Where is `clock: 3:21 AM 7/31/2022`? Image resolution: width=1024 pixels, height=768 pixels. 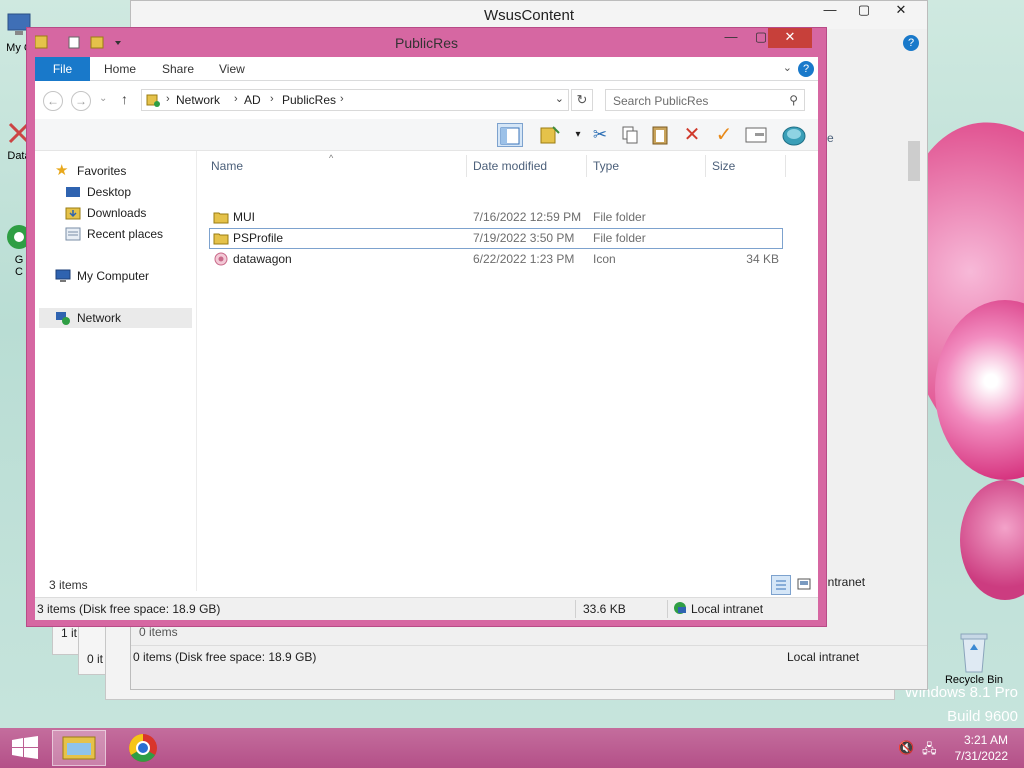
clock: 3:21 AM 7/31/2022 is located at coordinates (981, 748).